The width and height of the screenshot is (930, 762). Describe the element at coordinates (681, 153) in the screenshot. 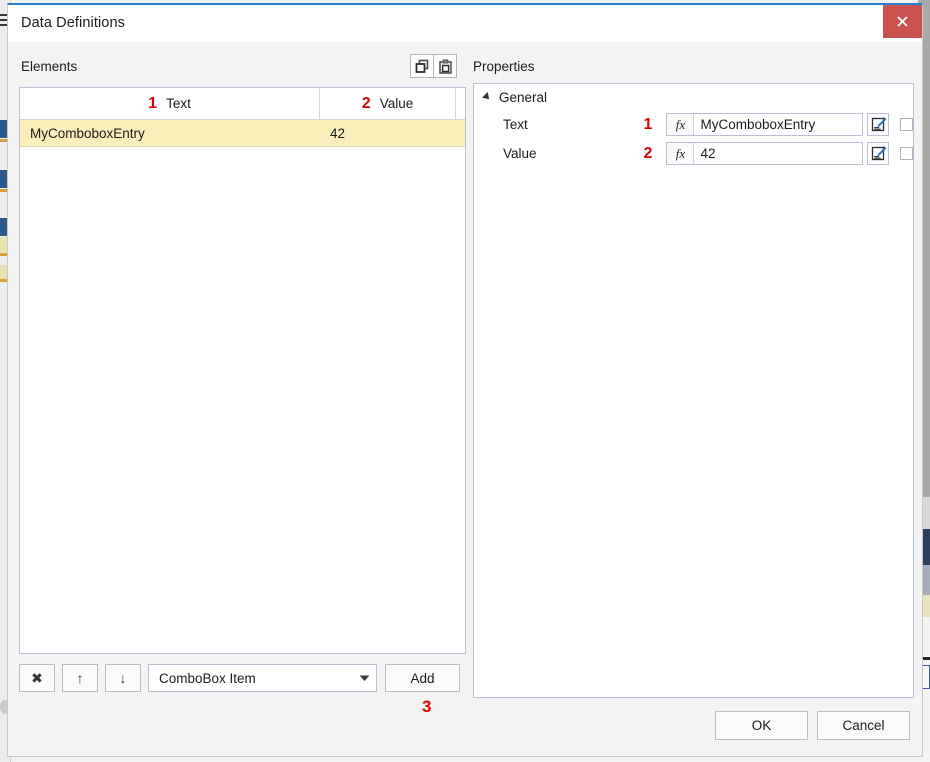

I see `fx-button-value: fx` at that location.